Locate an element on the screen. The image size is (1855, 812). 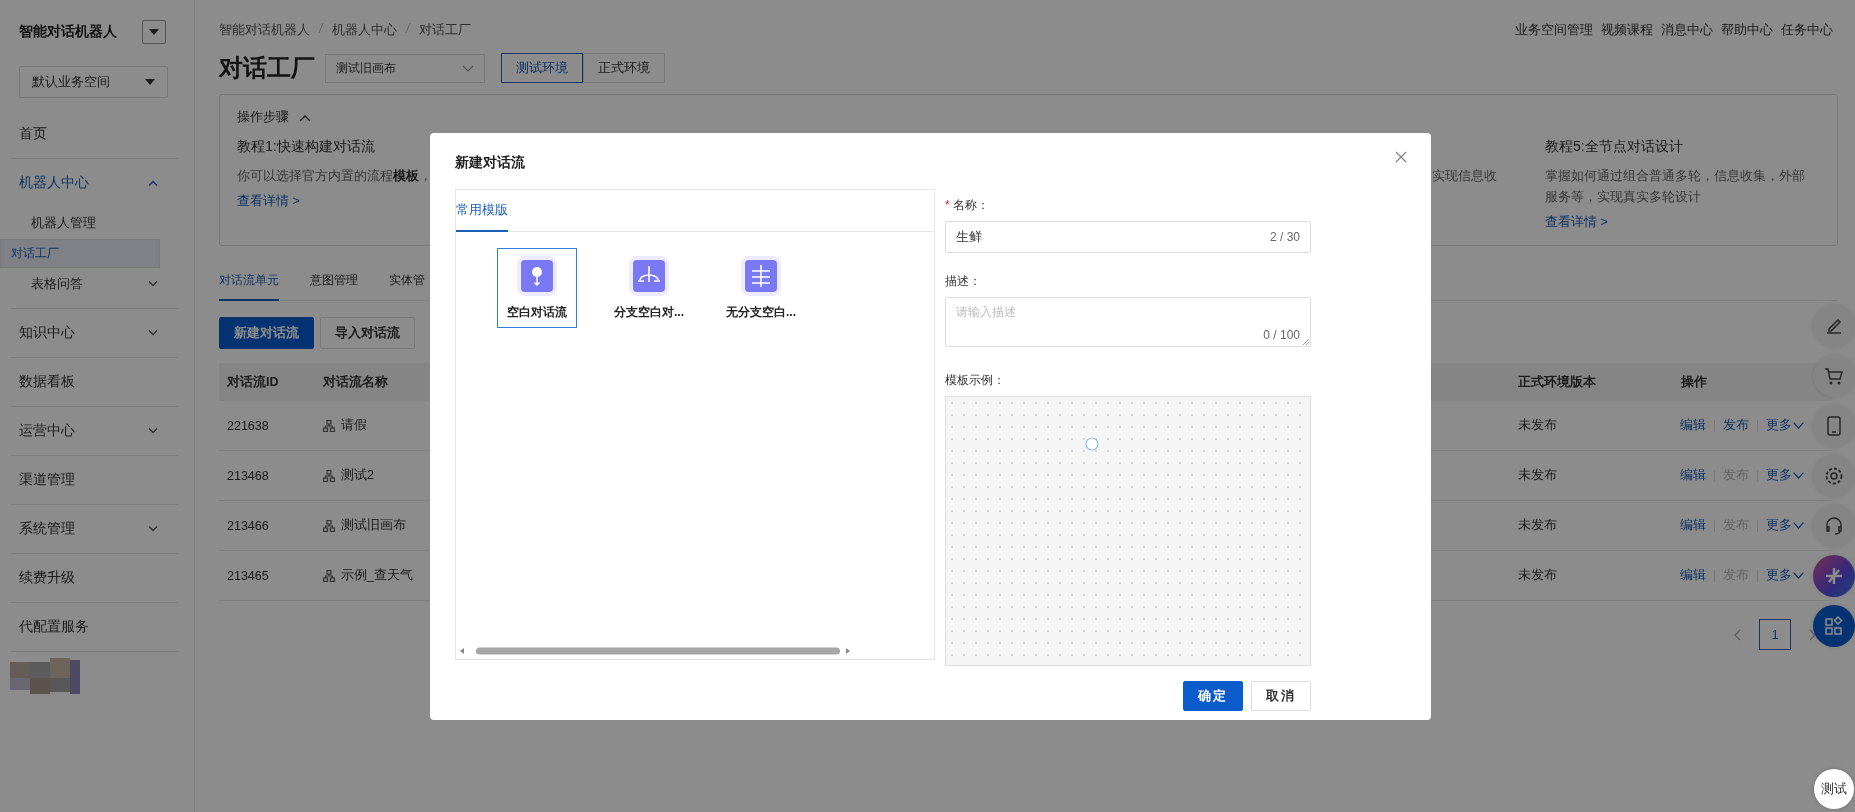
app-title: 智能对话机器人 is located at coordinates (68, 32).